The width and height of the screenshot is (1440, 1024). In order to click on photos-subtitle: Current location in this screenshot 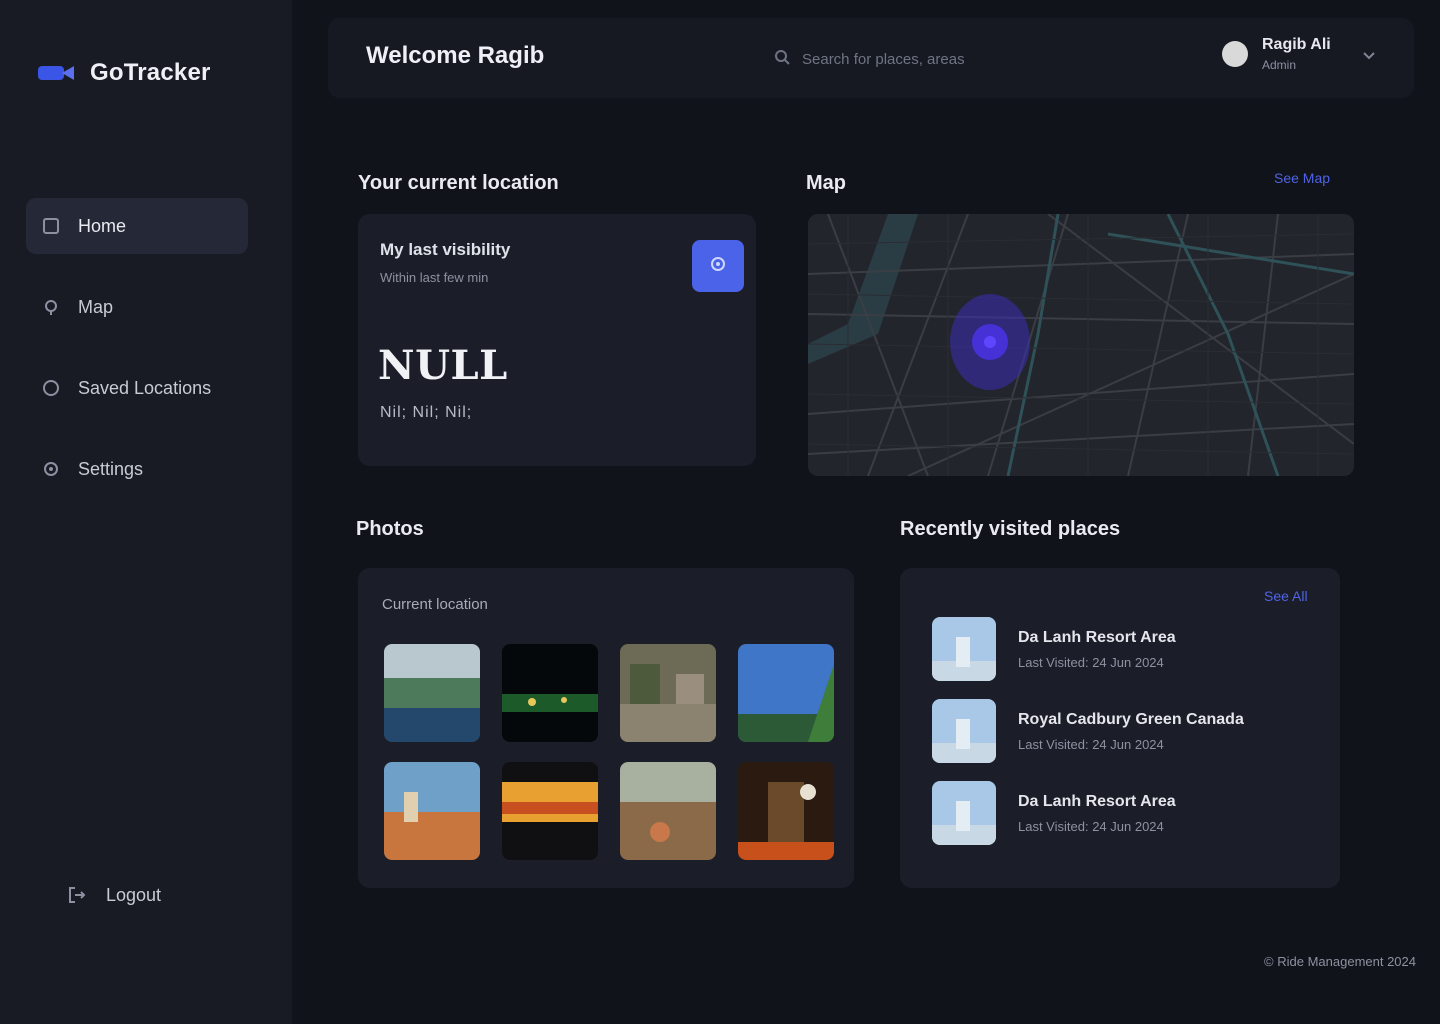, I will do `click(435, 604)`.